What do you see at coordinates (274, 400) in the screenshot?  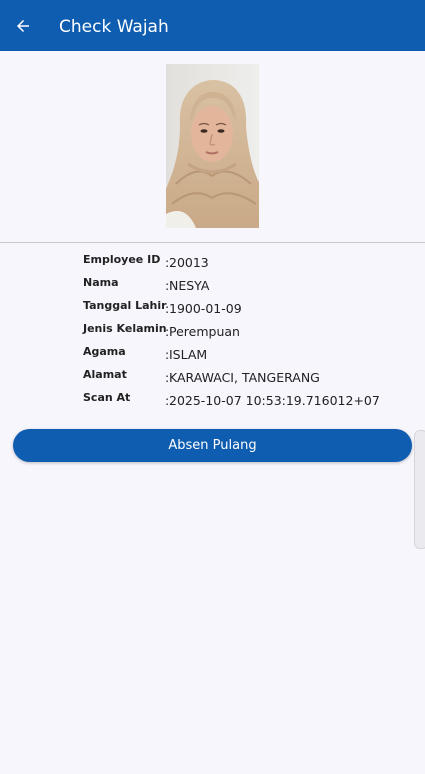 I see `info-value: 2025-10-07 10:53:19.716012+07` at bounding box center [274, 400].